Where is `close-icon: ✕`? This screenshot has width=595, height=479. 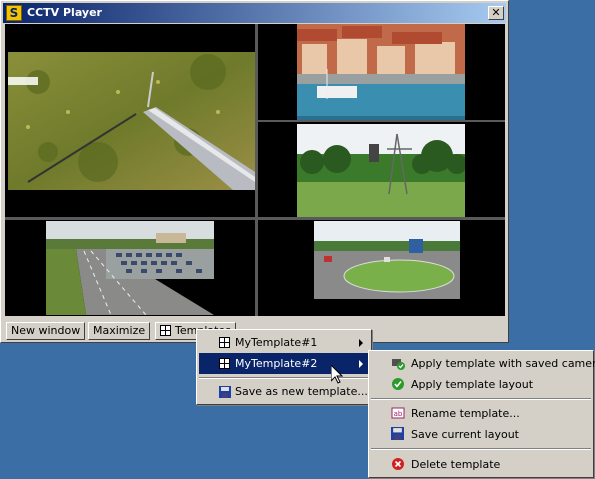
close-icon: ✕ is located at coordinates (496, 12).